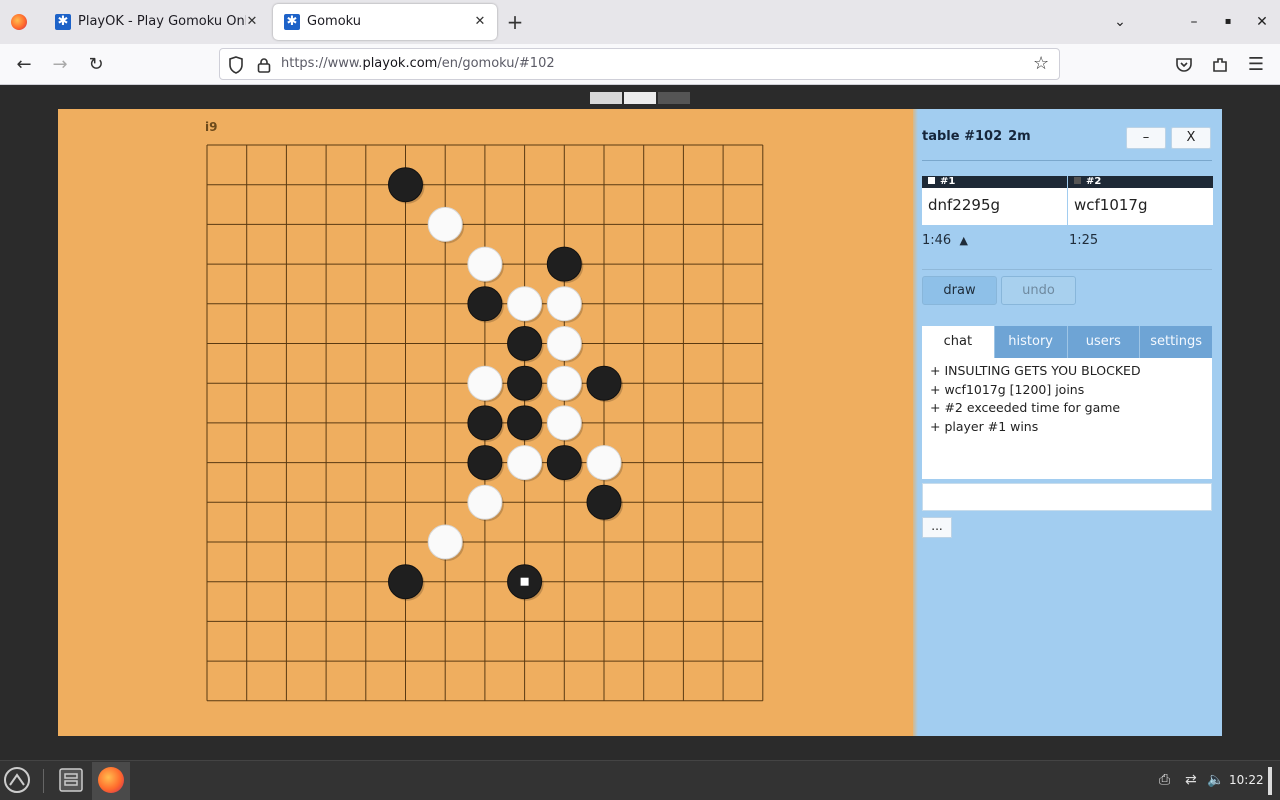 Image resolution: width=1280 pixels, height=800 pixels. What do you see at coordinates (1084, 240) in the screenshot?
I see `player-2-clock: 1:25` at bounding box center [1084, 240].